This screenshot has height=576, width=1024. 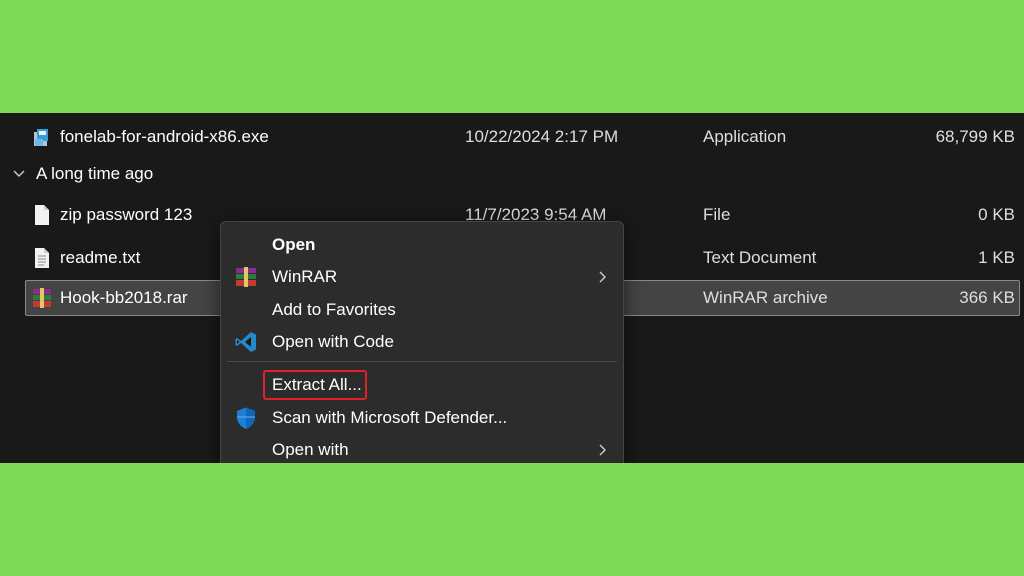 I want to click on file-type: WinRAR archive, so click(x=765, y=297).